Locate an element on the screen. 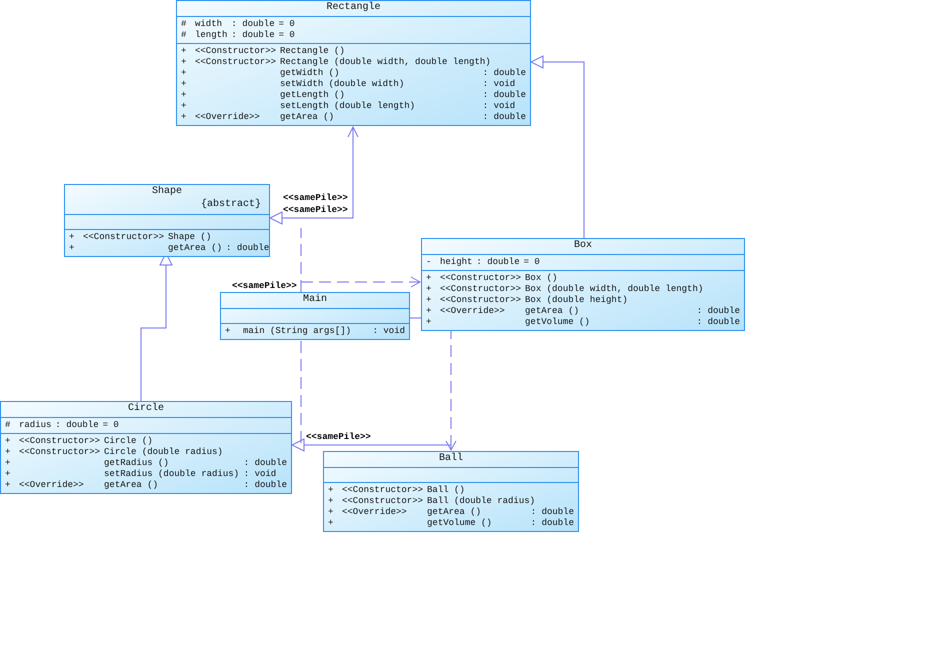  attribute-name: width is located at coordinates (209, 24).